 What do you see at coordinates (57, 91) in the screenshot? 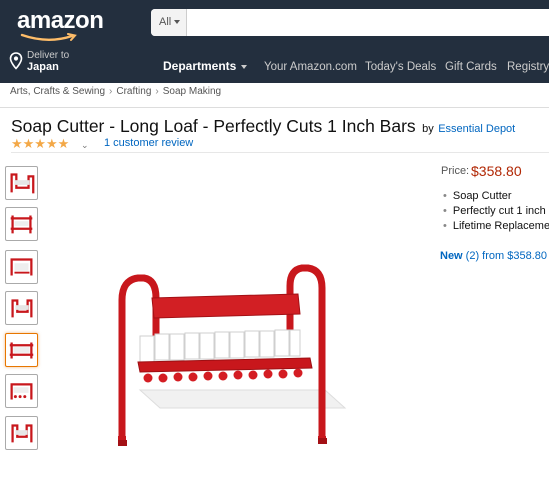
I see `breadcrumb-item: Arts, Crafts & Sewing` at bounding box center [57, 91].